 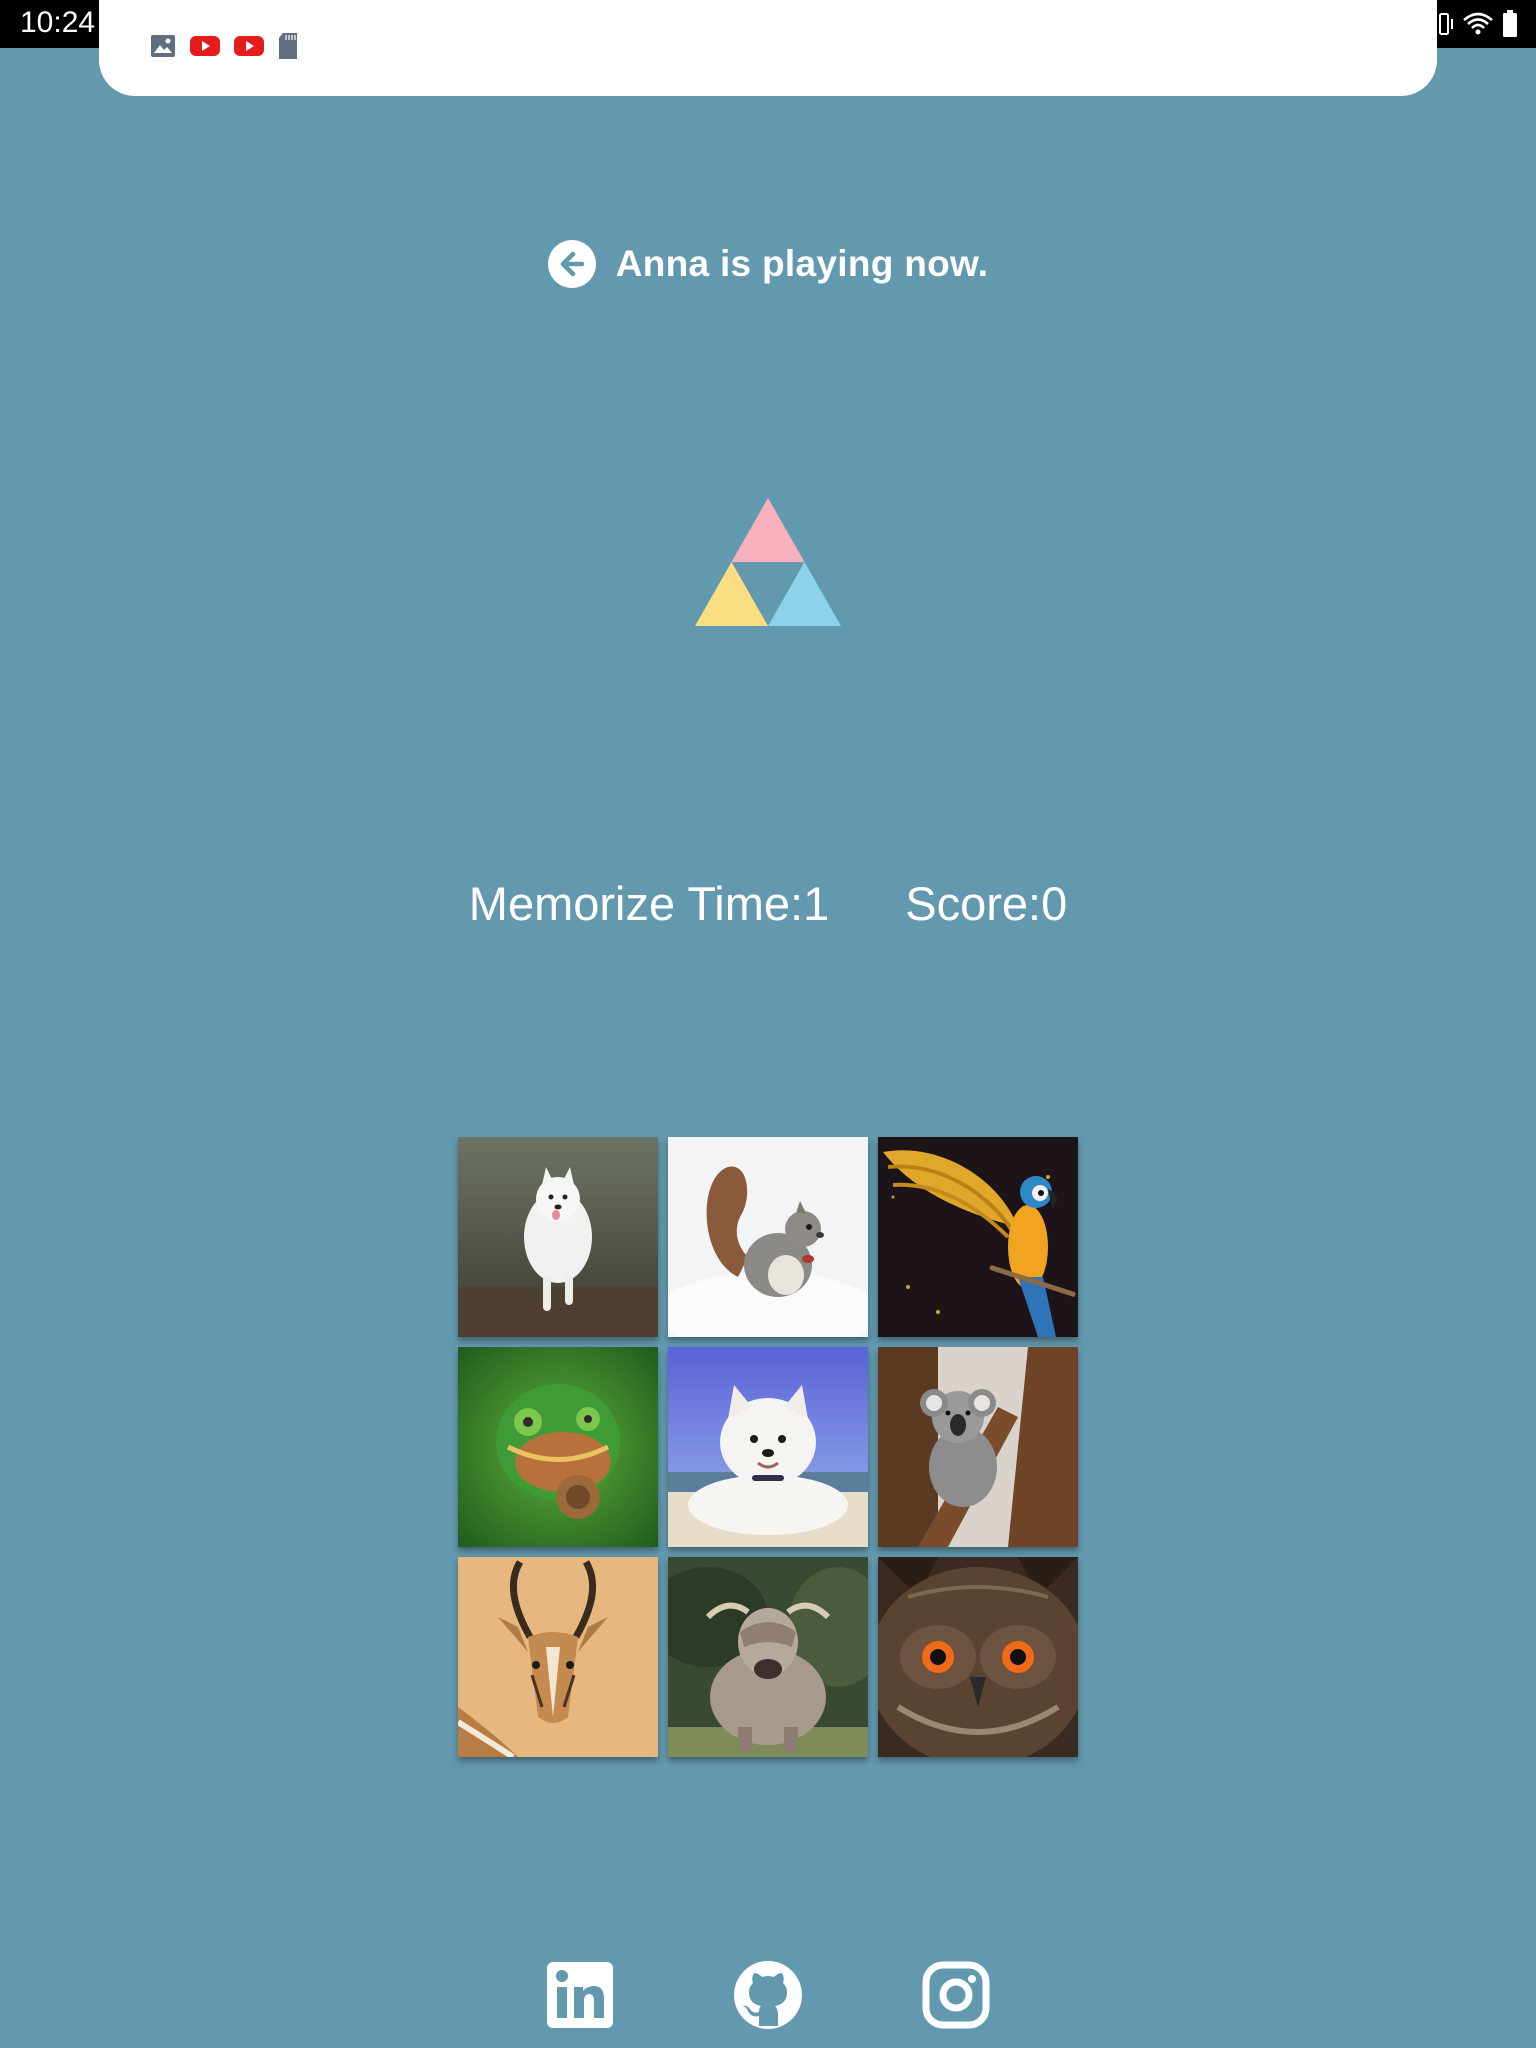 What do you see at coordinates (802, 263) in the screenshot?
I see `player-status-title: Anna is playing now.` at bounding box center [802, 263].